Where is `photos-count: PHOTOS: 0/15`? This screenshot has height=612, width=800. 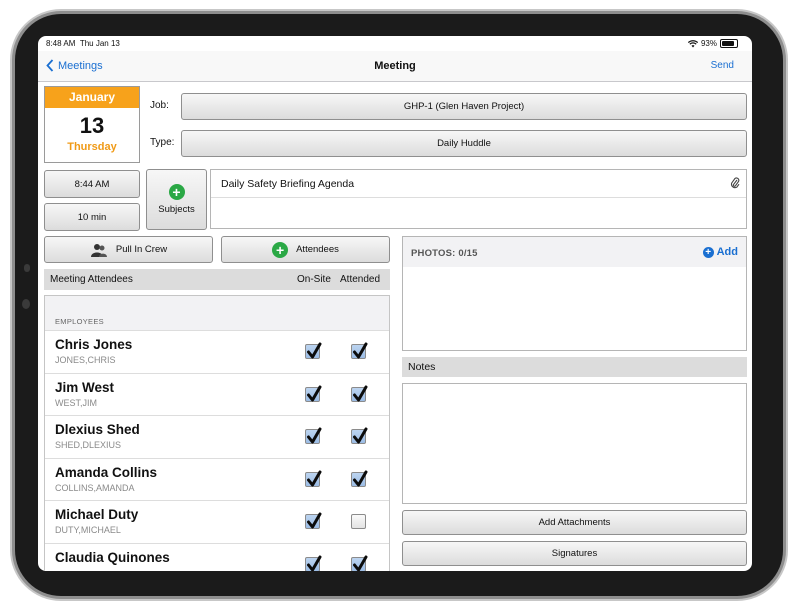 photos-count: PHOTOS: 0/15 is located at coordinates (444, 253).